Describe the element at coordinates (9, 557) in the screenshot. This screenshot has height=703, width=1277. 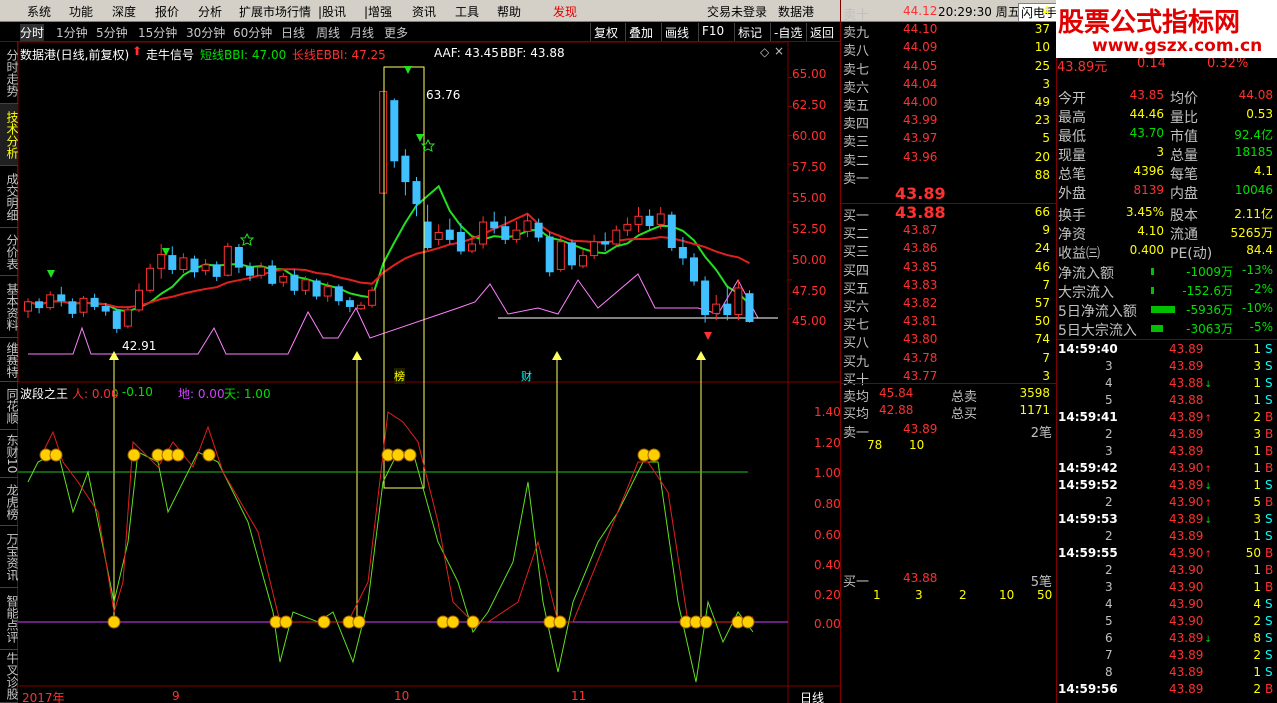
I see `left-tab-wanbao: 万宝资讯` at that location.